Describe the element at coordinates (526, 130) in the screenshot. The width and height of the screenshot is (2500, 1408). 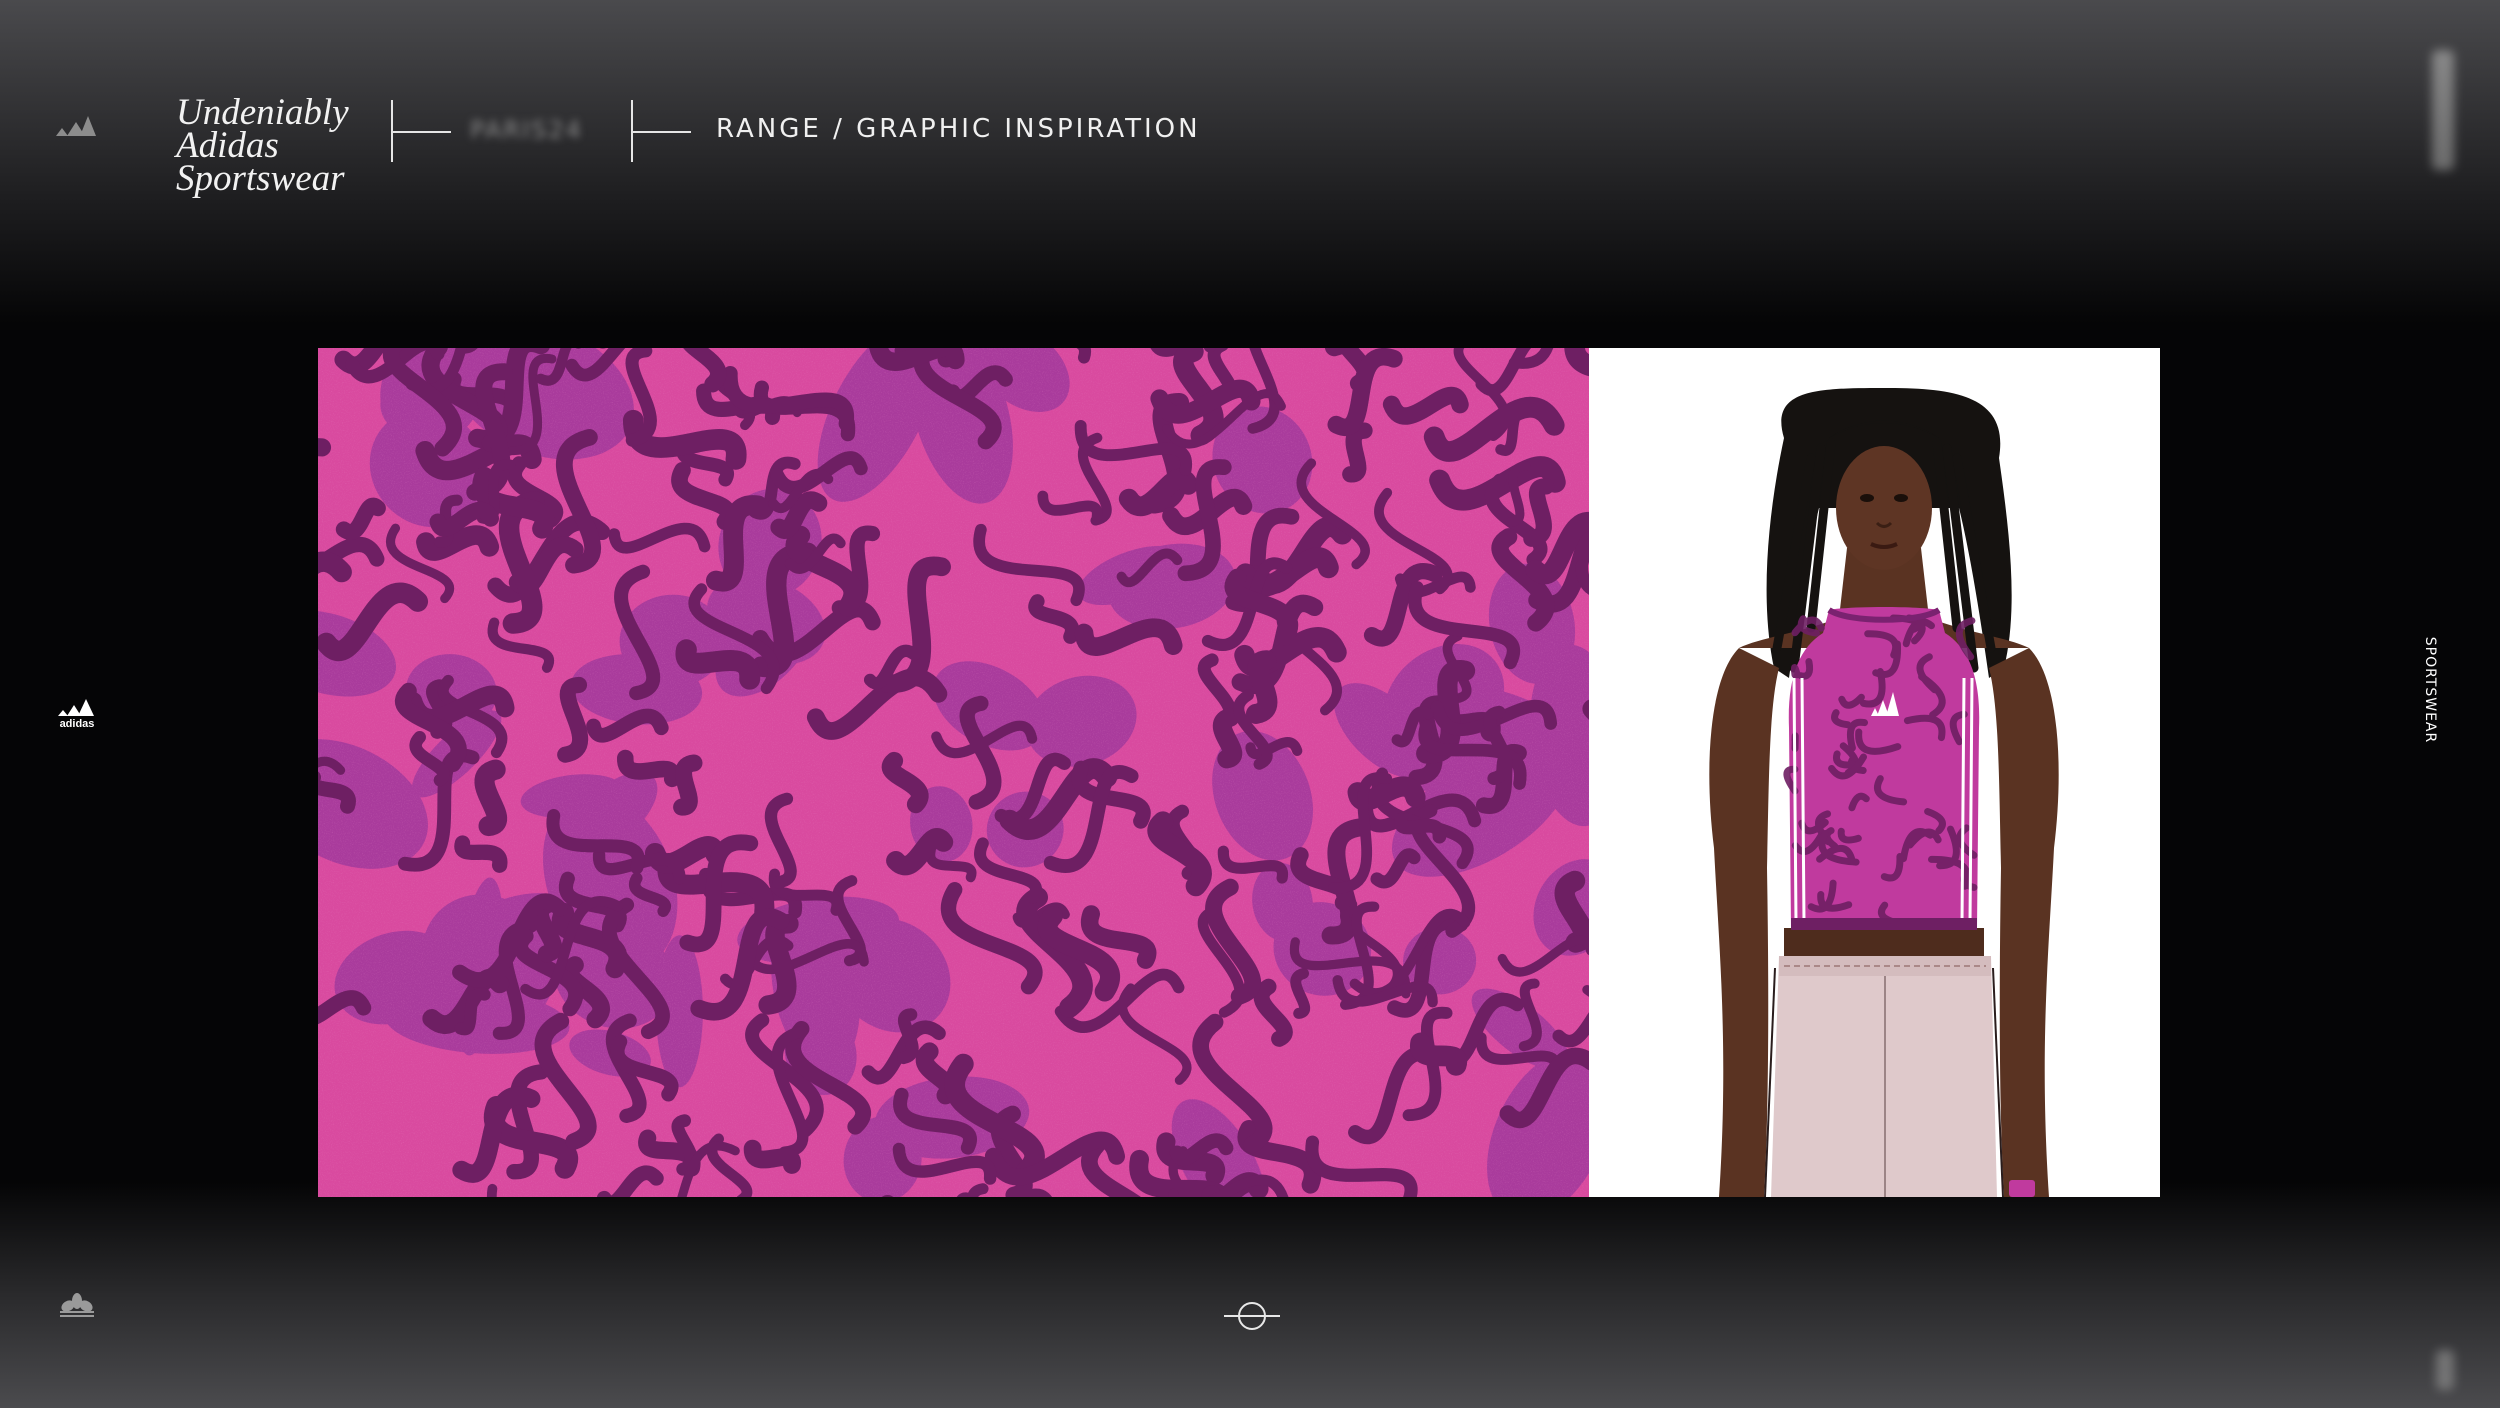
I see `blurred-collection-label: PARIS24` at that location.